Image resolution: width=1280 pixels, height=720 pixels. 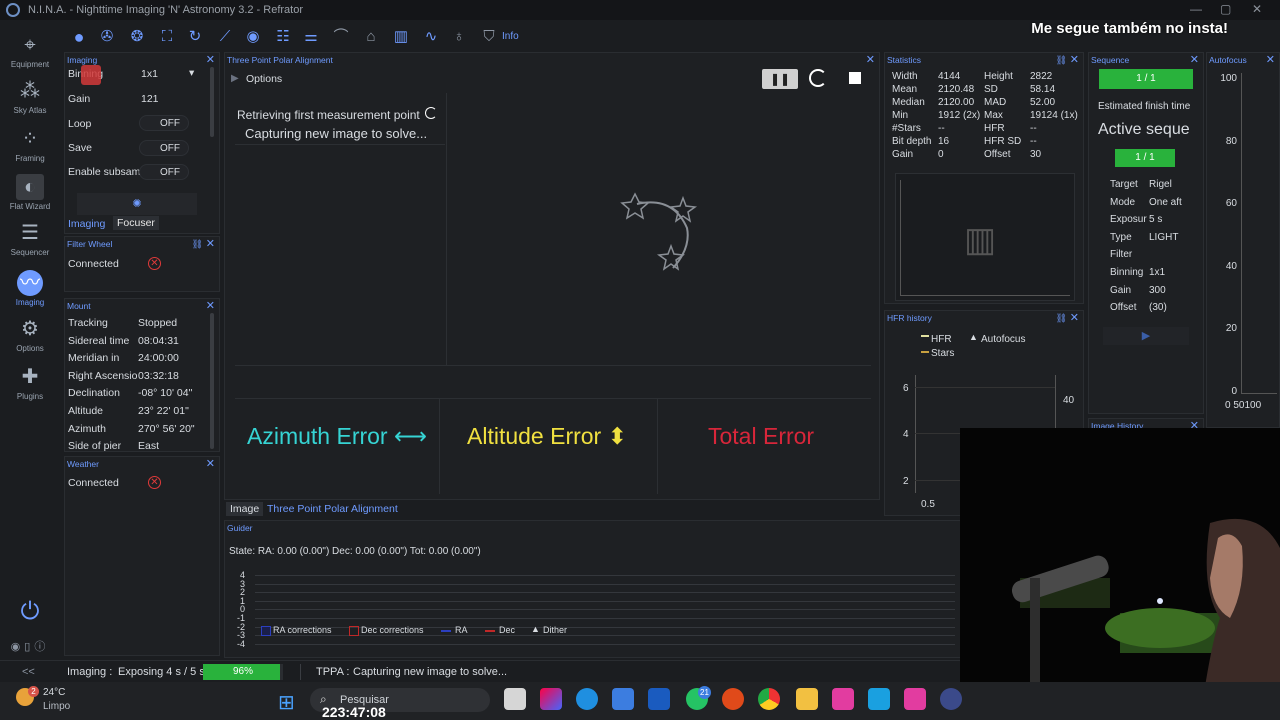 What do you see at coordinates (879, 699) in the screenshot?
I see `app-blue-icon` at bounding box center [879, 699].